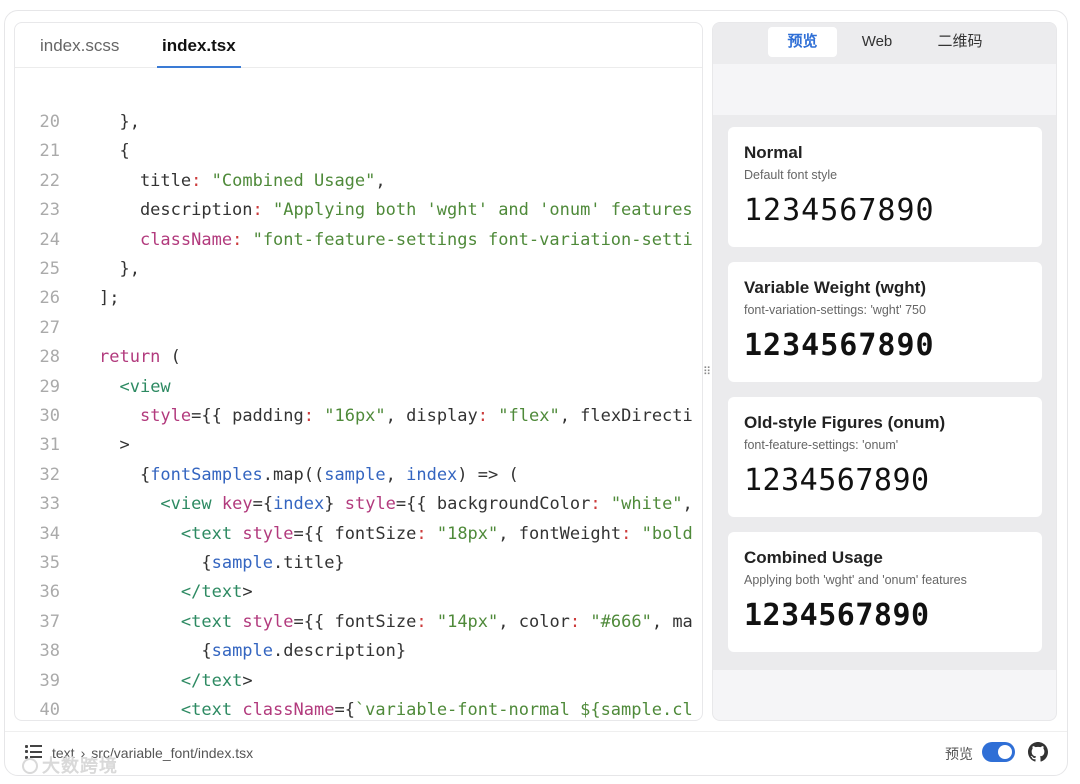 The height and width of the screenshot is (784, 1080). I want to click on font-card-normal: Normal Default font style 1234567890, so click(885, 187).